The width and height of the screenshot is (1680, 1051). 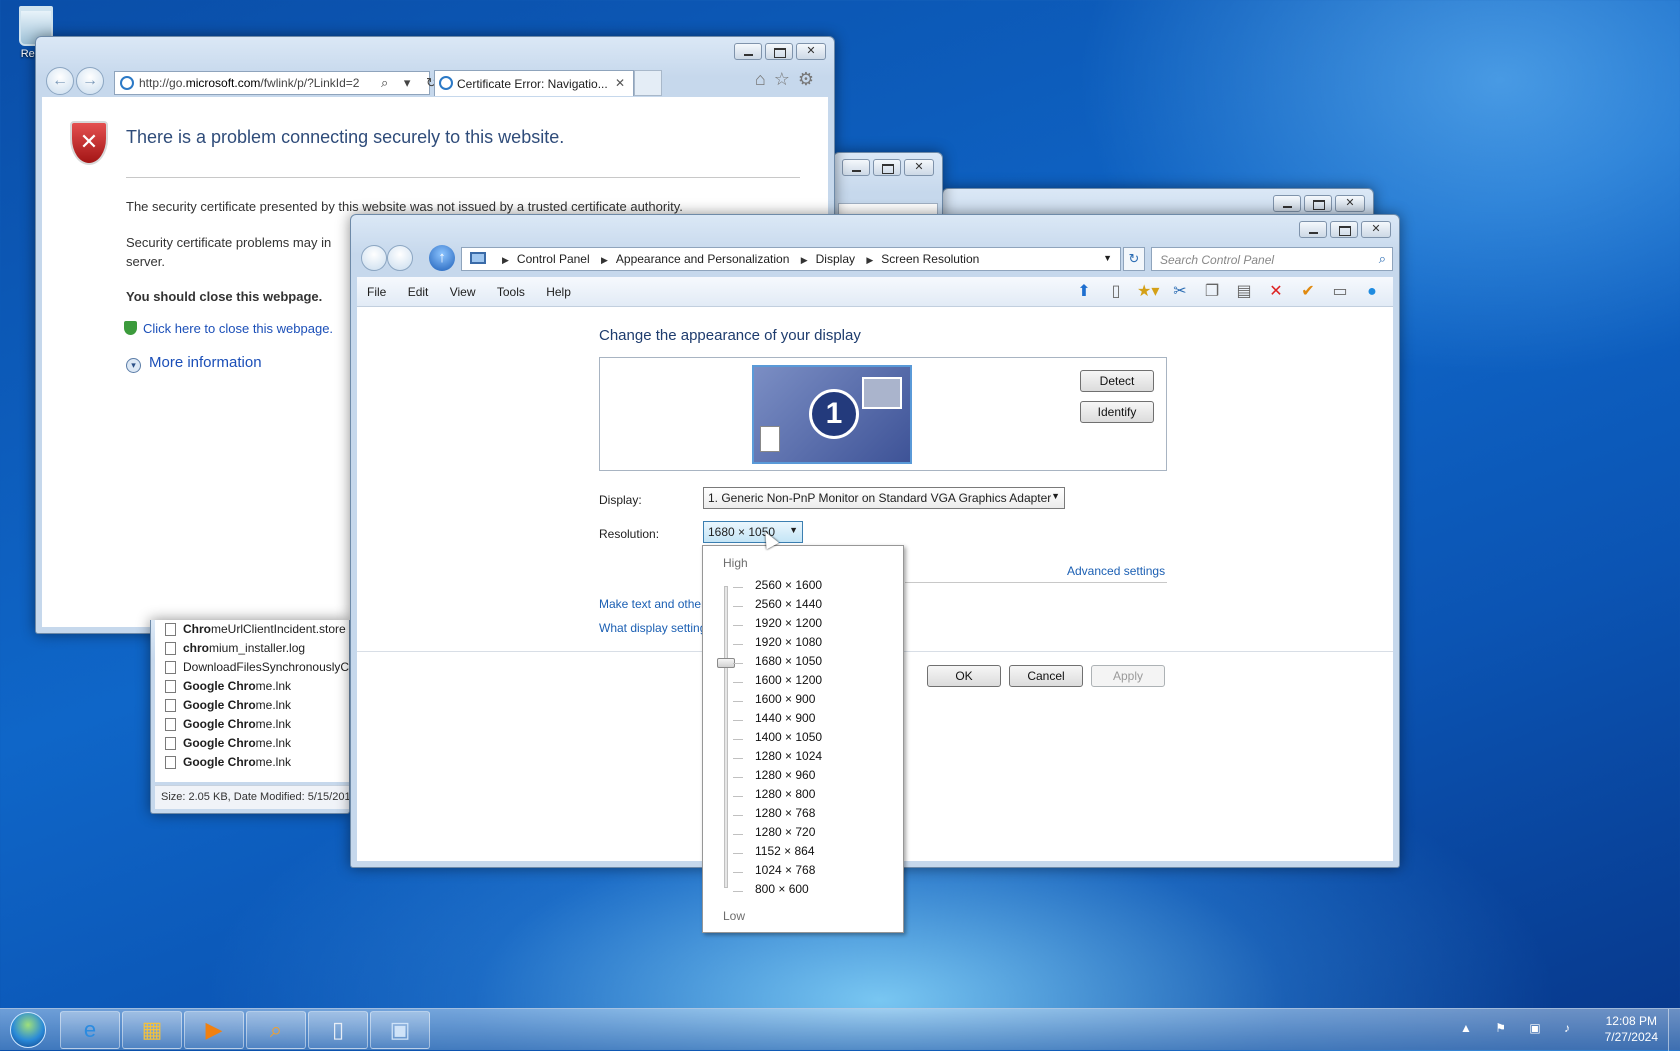 What do you see at coordinates (1036, 582) in the screenshot?
I see `advanced-divider` at bounding box center [1036, 582].